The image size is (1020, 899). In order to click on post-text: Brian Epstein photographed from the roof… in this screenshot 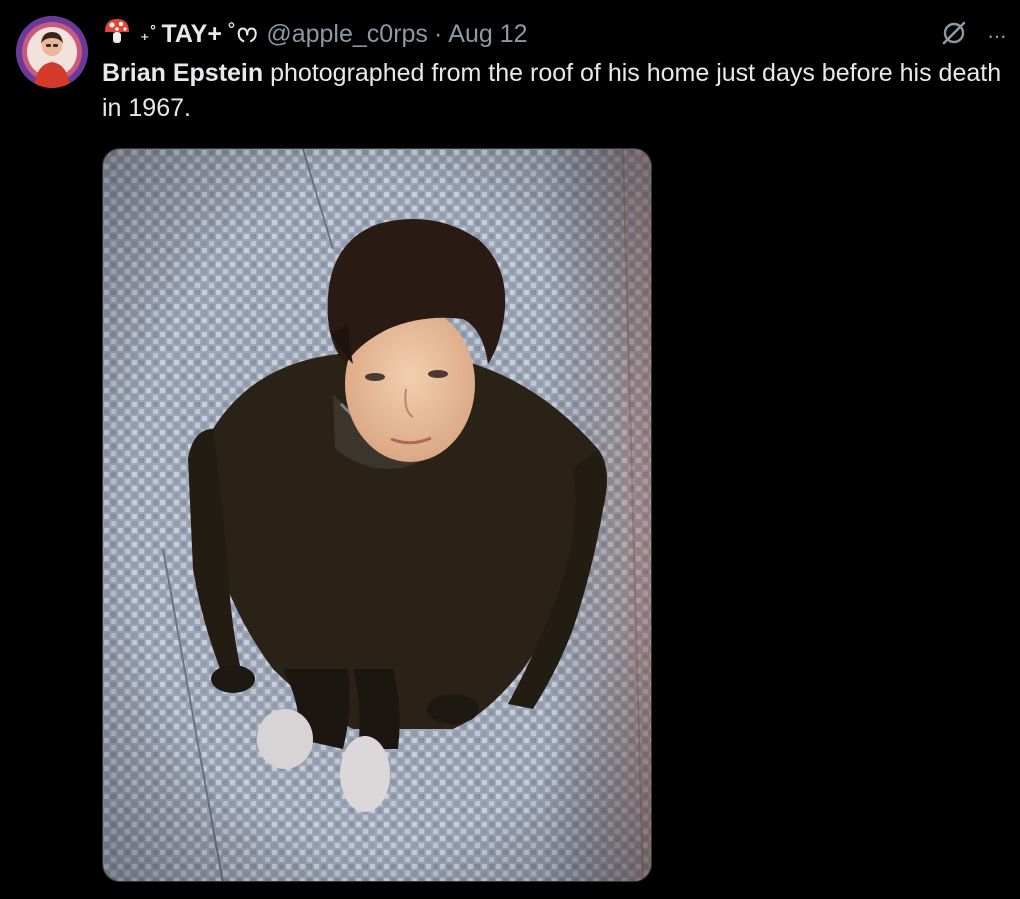, I will do `click(554, 91)`.